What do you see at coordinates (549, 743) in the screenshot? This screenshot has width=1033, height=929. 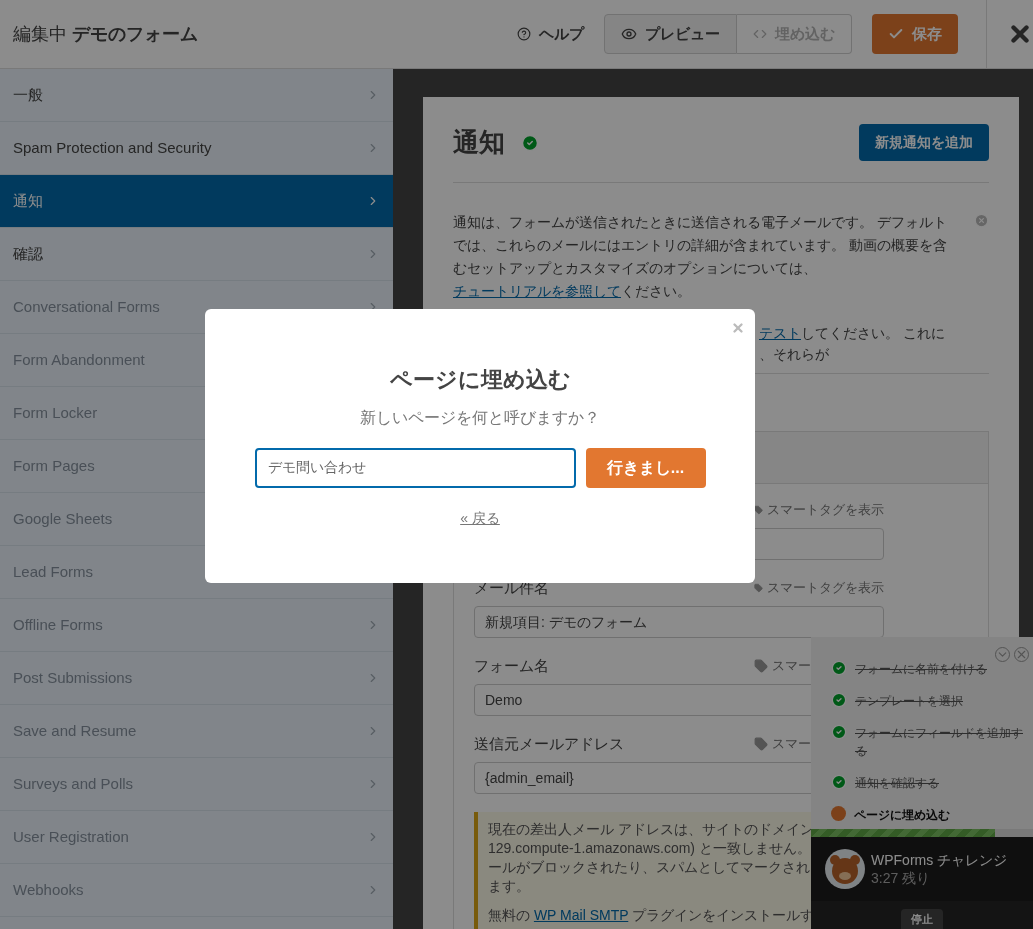 I see `field-label: 送信元メールアドレス` at bounding box center [549, 743].